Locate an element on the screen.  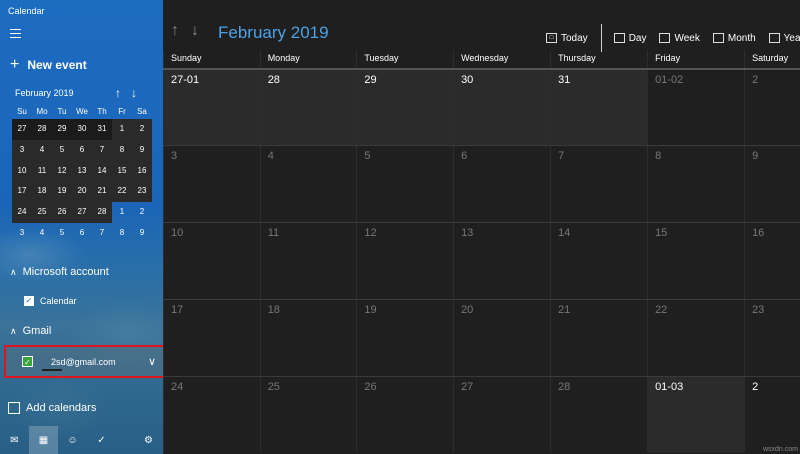
mini-day: 25 is located at coordinates (42, 212).